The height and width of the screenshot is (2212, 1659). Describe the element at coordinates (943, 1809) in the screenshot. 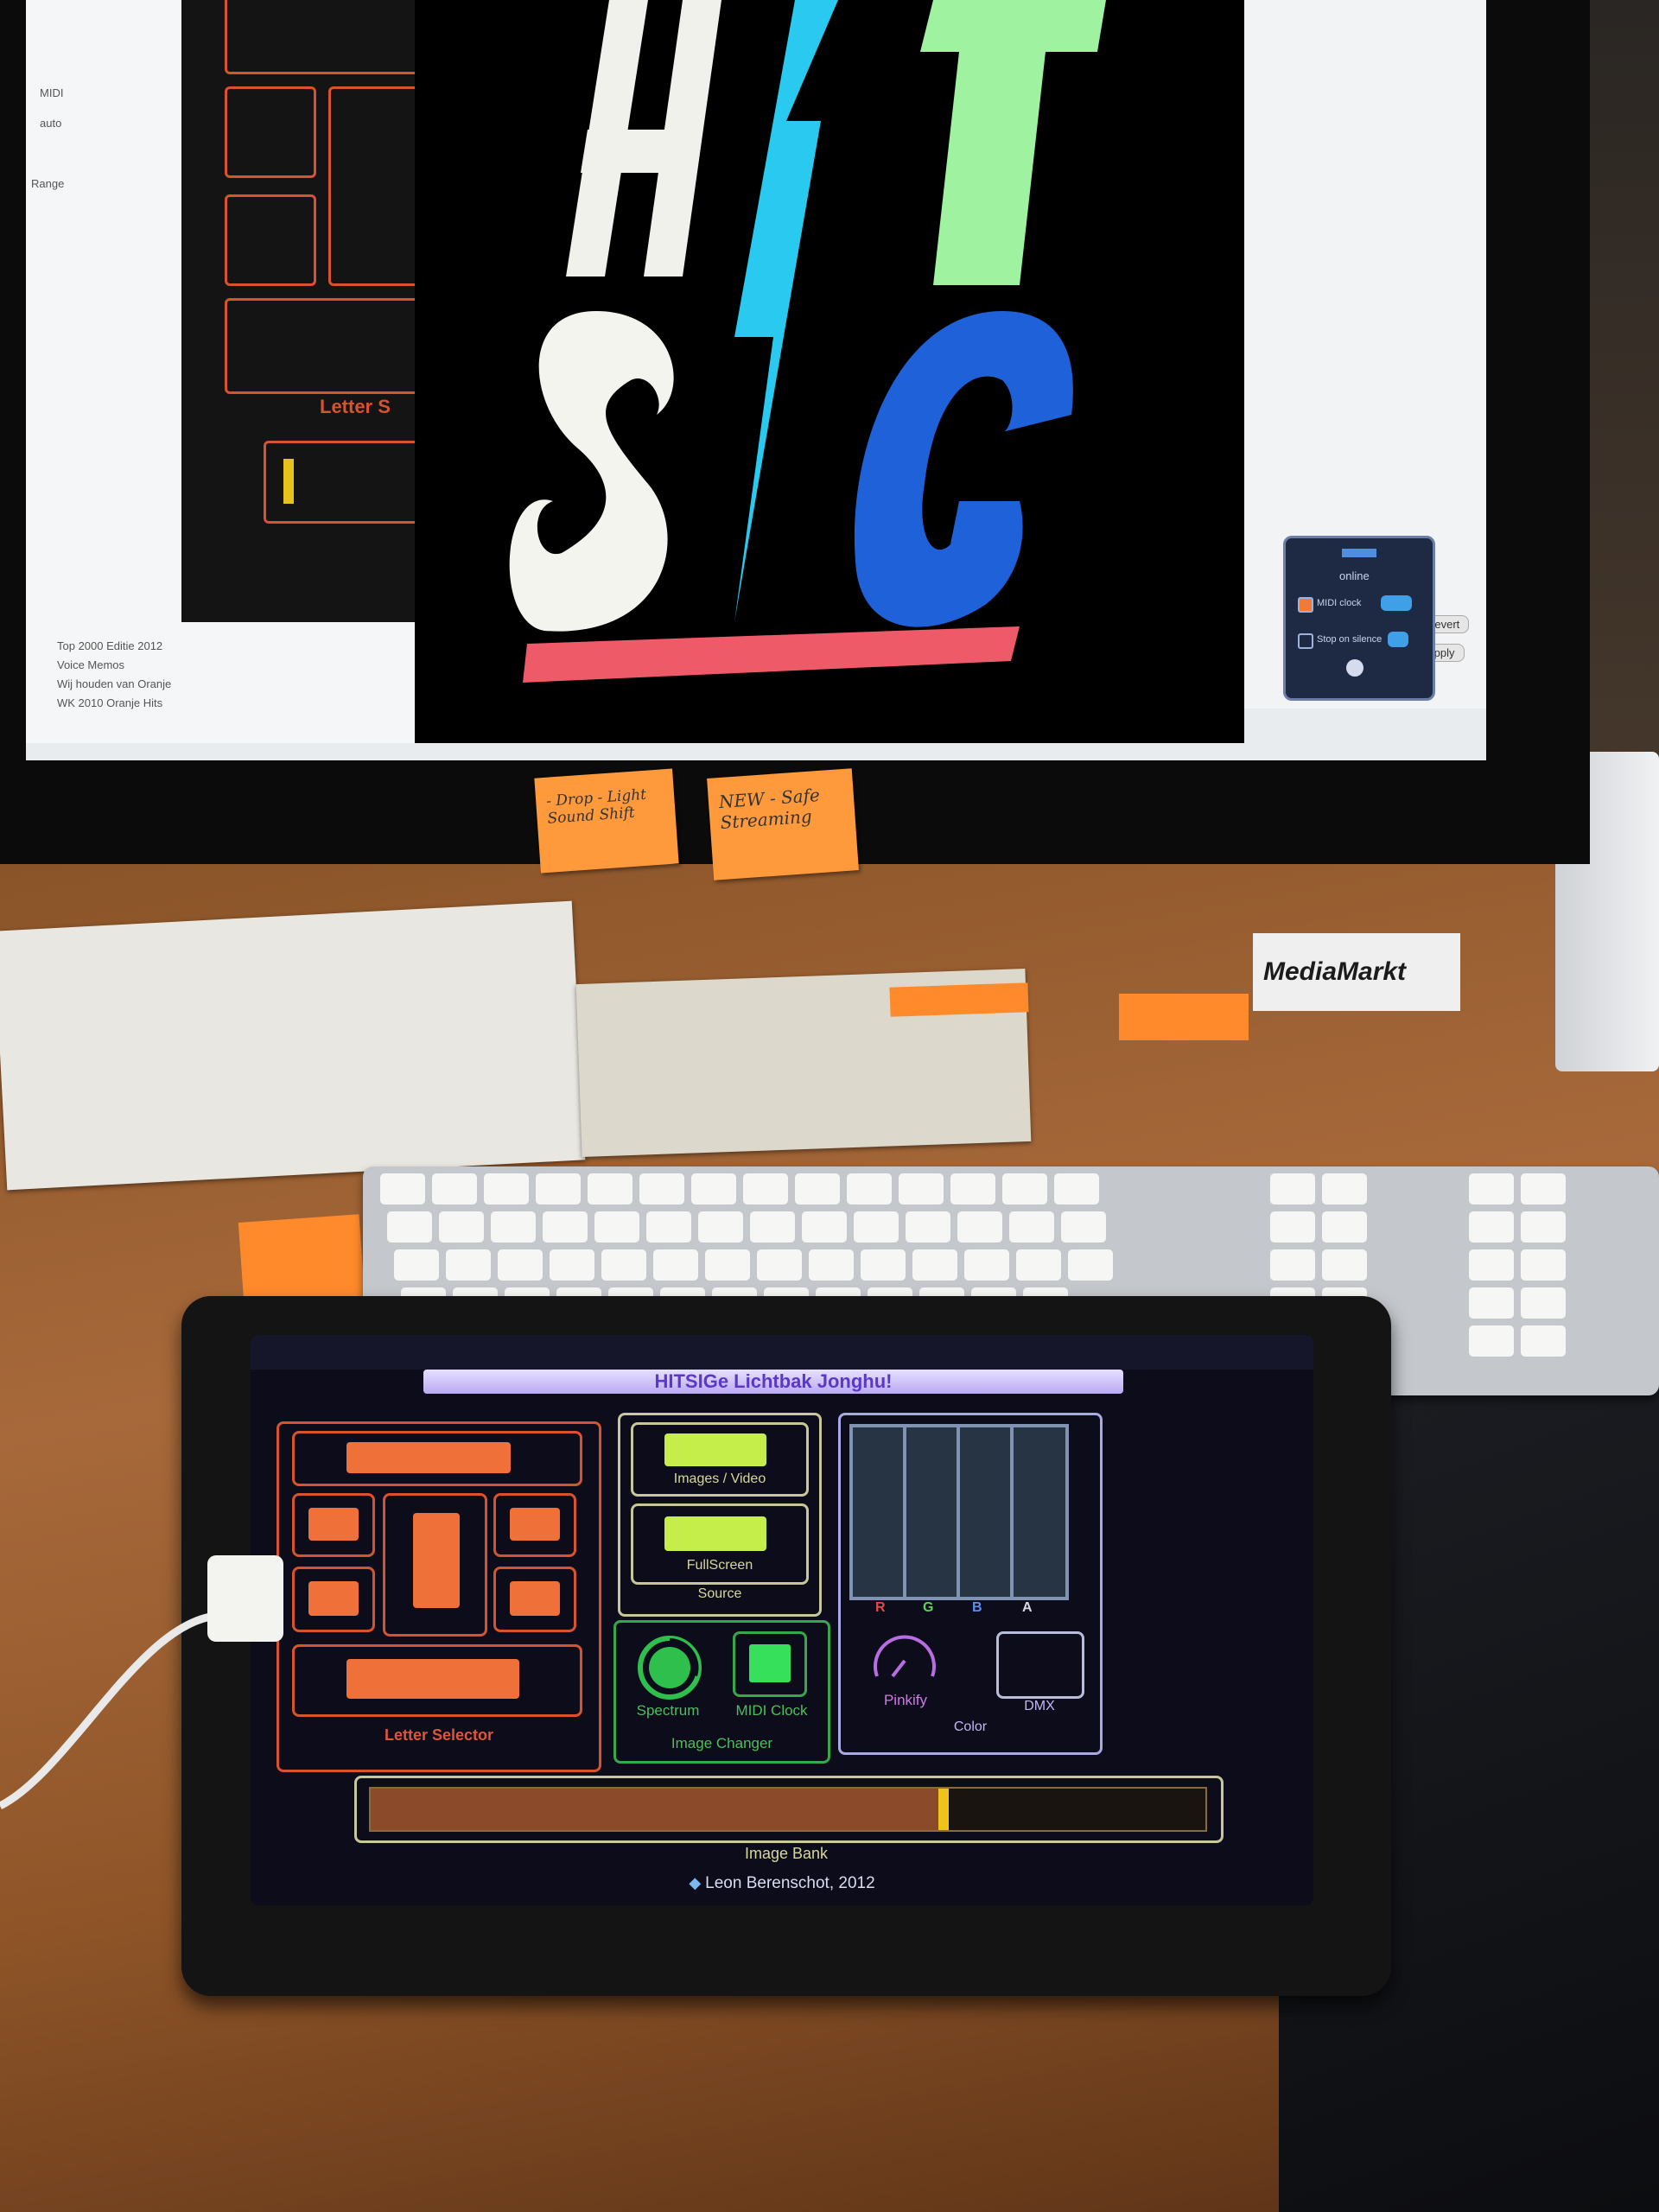

I see `image-bank-handle` at that location.